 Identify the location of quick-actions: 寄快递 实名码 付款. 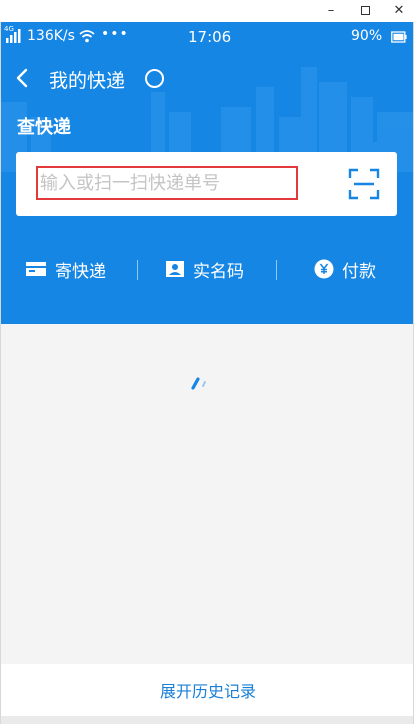
(207, 269).